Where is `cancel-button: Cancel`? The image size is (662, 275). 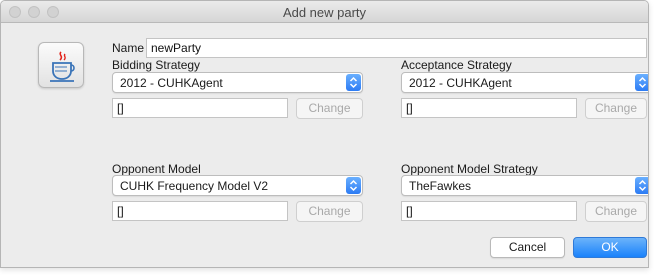 cancel-button: Cancel is located at coordinates (527, 247).